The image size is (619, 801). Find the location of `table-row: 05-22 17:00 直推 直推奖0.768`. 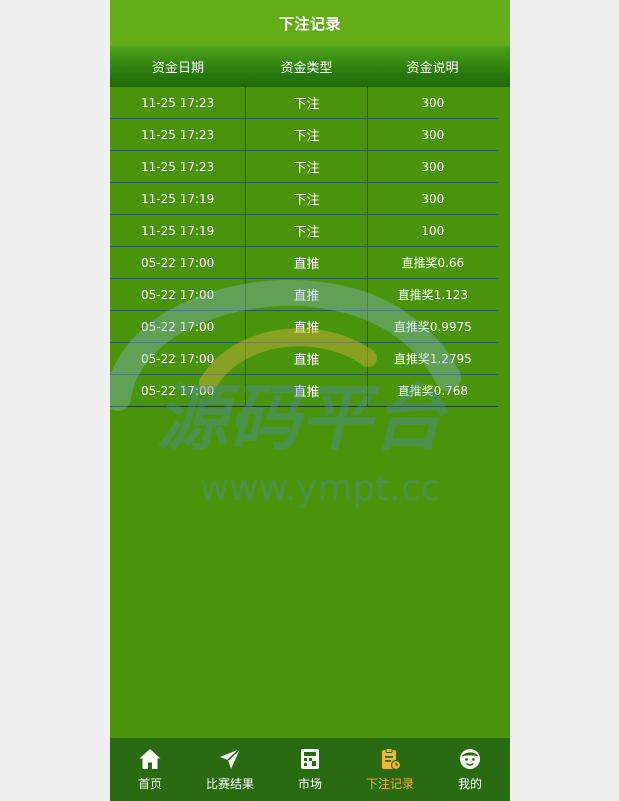

table-row: 05-22 17:00 直推 直推奖0.768 is located at coordinates (304, 391).